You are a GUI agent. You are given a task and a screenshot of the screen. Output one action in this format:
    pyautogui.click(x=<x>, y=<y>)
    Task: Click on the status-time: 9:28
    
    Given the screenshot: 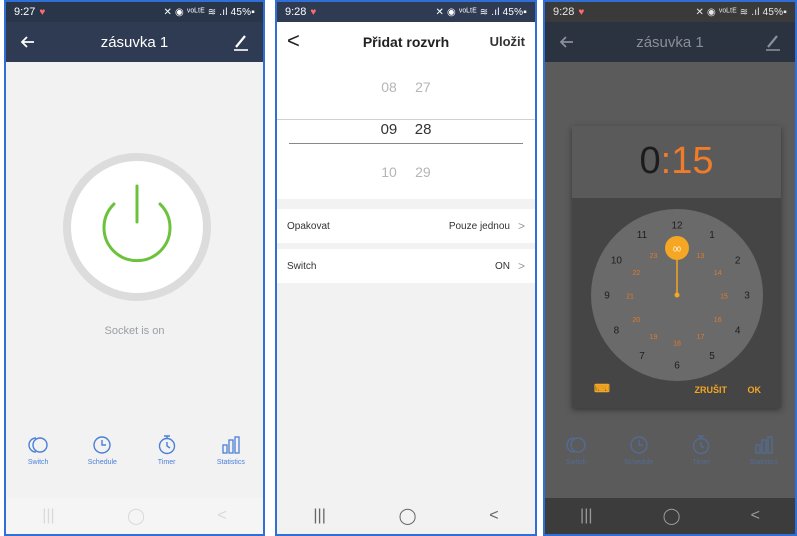 What is the action you would take?
    pyautogui.click(x=296, y=12)
    